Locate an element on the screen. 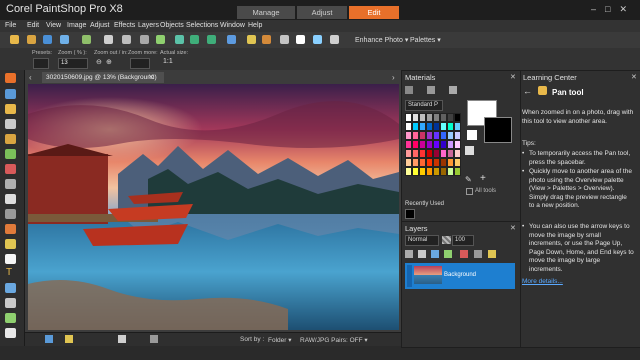  search-icon is located at coordinates (154, 339).